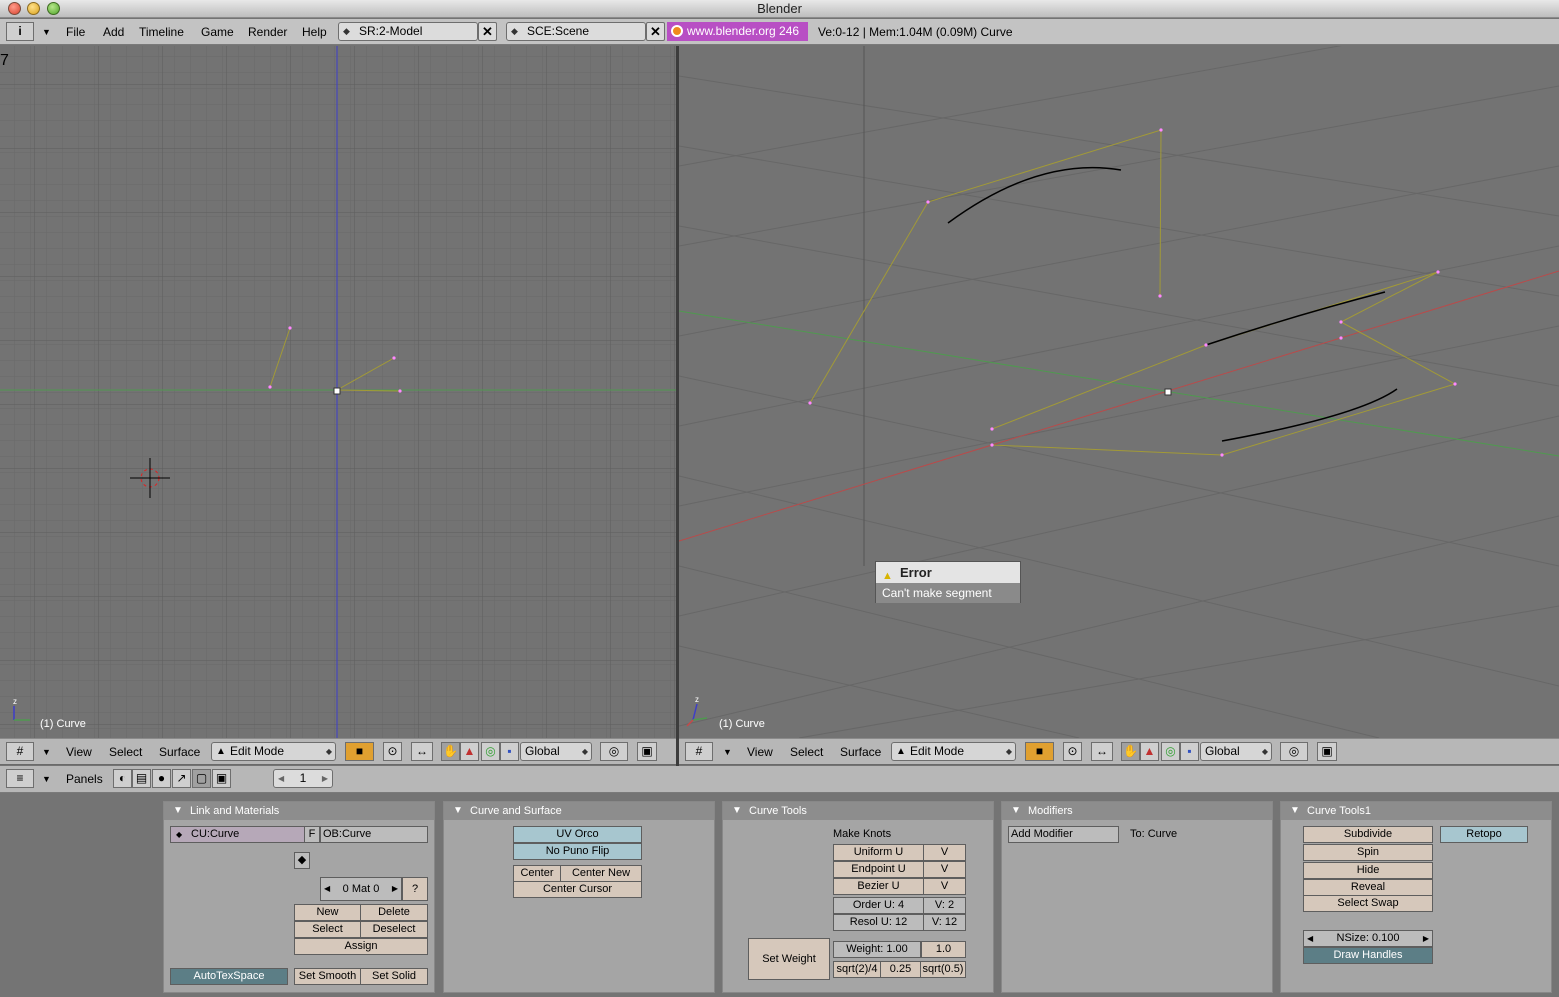  Describe the element at coordinates (221, 778) in the screenshot. I see `scene-context-icon: ▣` at that location.